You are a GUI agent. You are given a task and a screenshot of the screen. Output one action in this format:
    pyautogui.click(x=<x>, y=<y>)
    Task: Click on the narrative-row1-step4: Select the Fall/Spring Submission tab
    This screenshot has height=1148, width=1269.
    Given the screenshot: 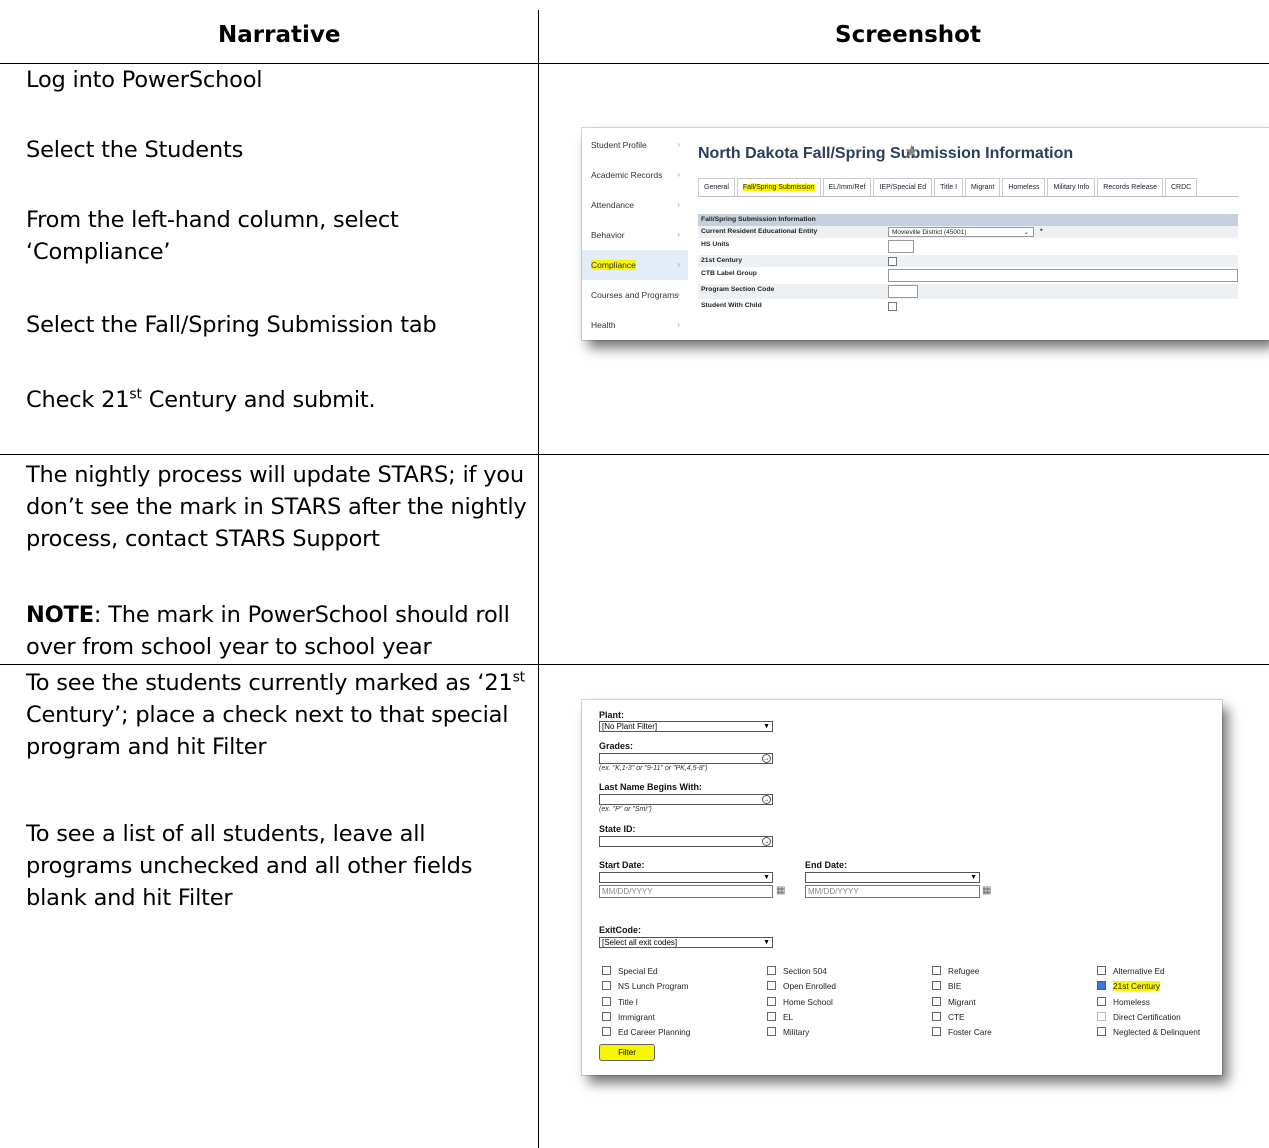 What is the action you would take?
    pyautogui.click(x=231, y=325)
    